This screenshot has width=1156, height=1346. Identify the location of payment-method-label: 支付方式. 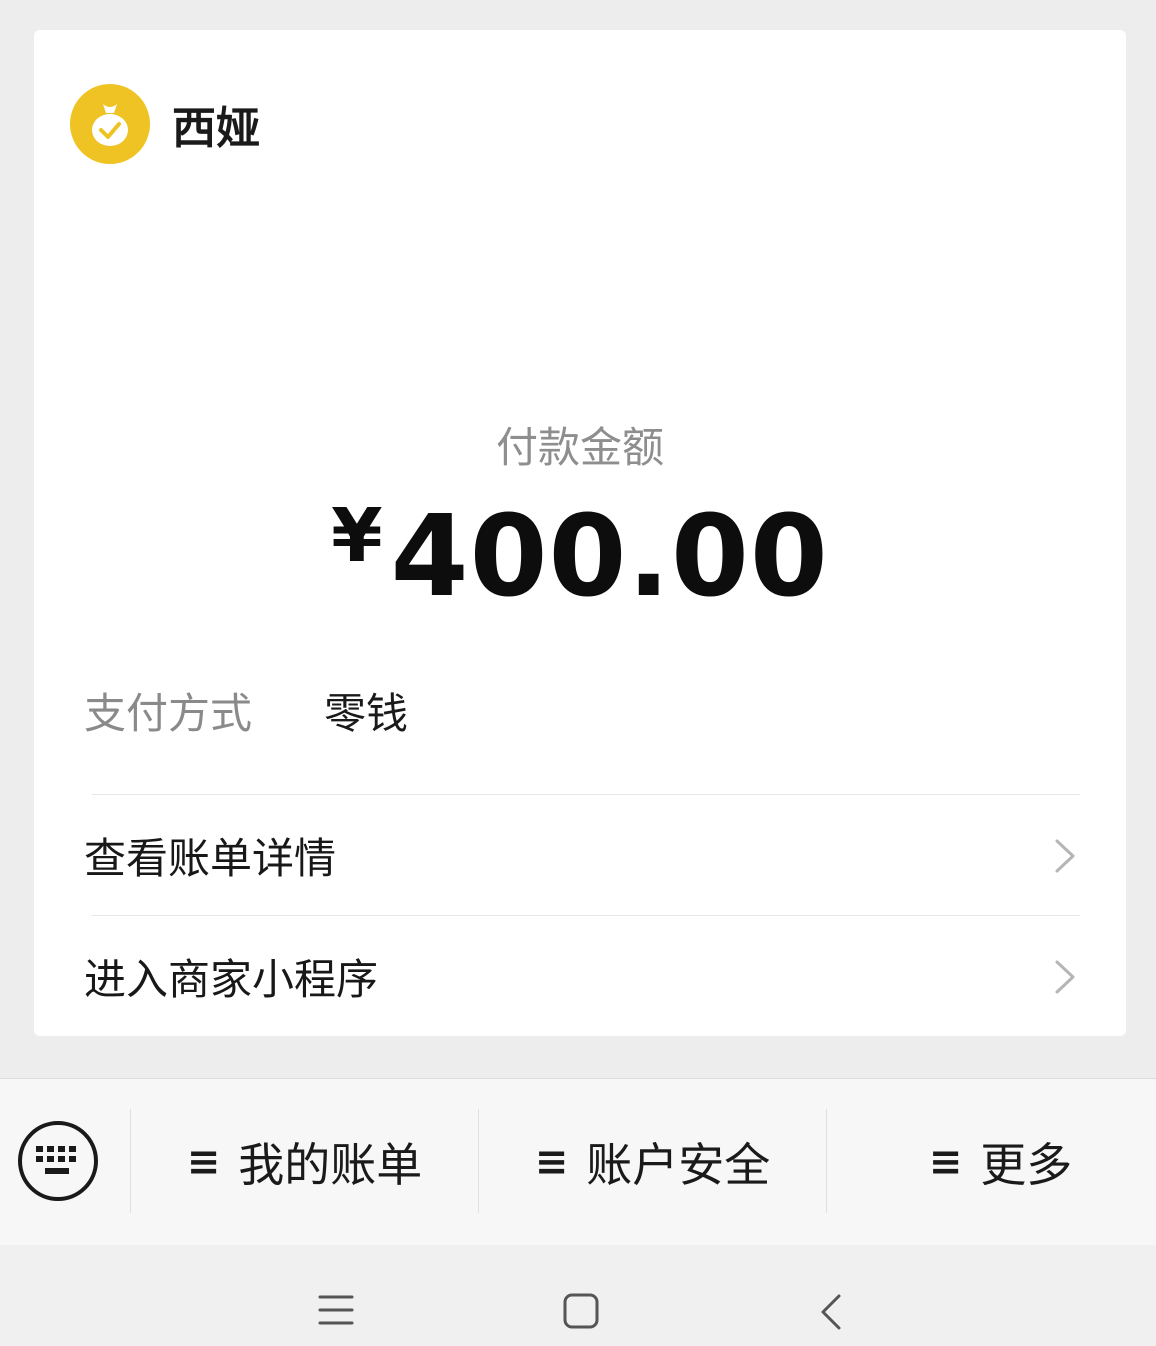
(168, 713).